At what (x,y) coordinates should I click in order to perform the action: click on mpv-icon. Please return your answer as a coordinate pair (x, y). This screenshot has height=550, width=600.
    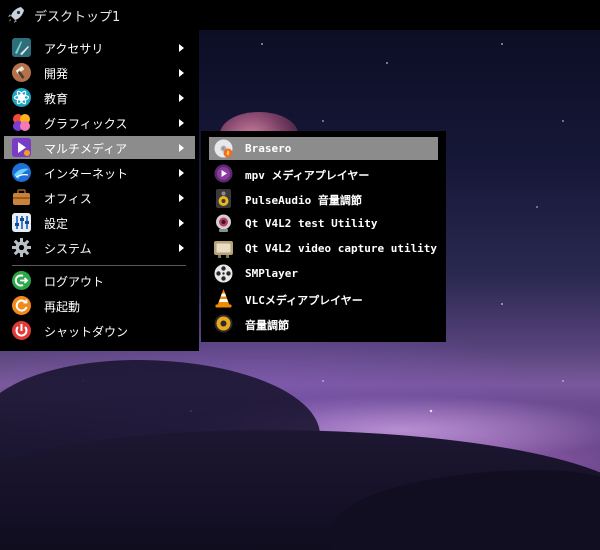
    Looking at the image, I should click on (223, 173).